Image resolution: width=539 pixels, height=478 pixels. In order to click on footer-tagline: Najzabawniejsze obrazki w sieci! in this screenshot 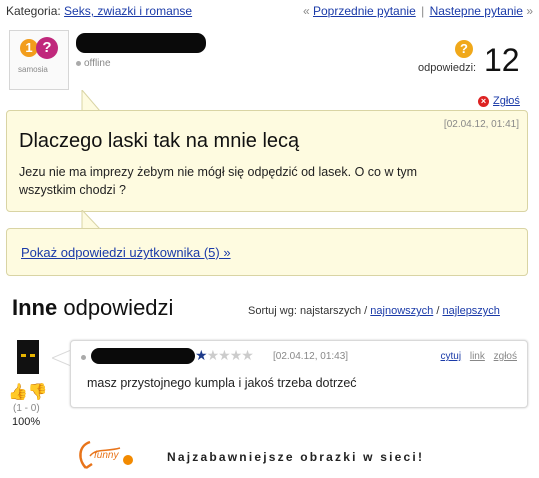, I will do `click(296, 457)`.